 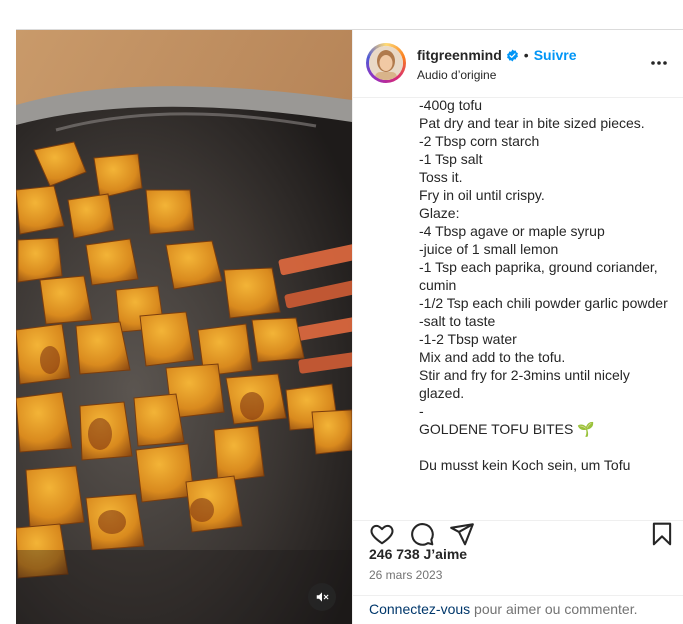 I want to click on mute-button, so click(x=322, y=597).